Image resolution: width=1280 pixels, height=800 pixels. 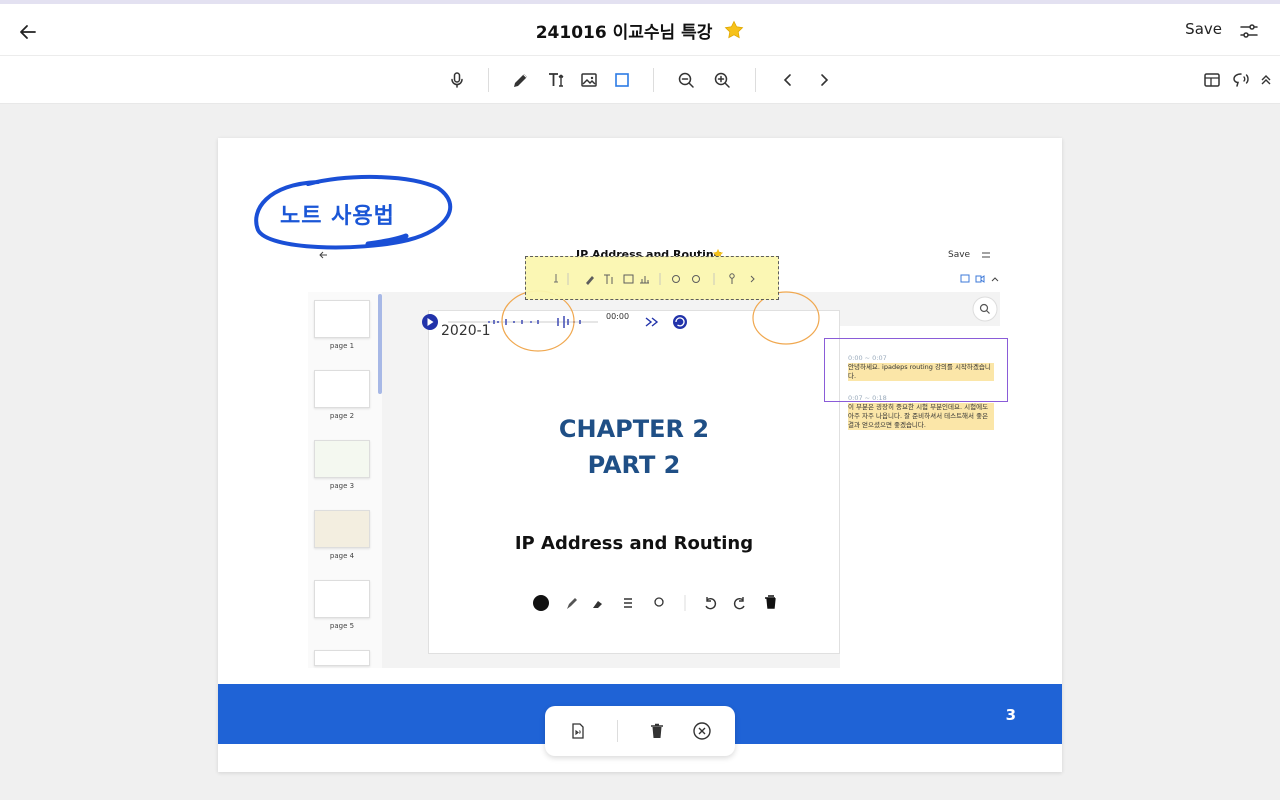 I want to click on chevron-right-icon, so click(x=825, y=80).